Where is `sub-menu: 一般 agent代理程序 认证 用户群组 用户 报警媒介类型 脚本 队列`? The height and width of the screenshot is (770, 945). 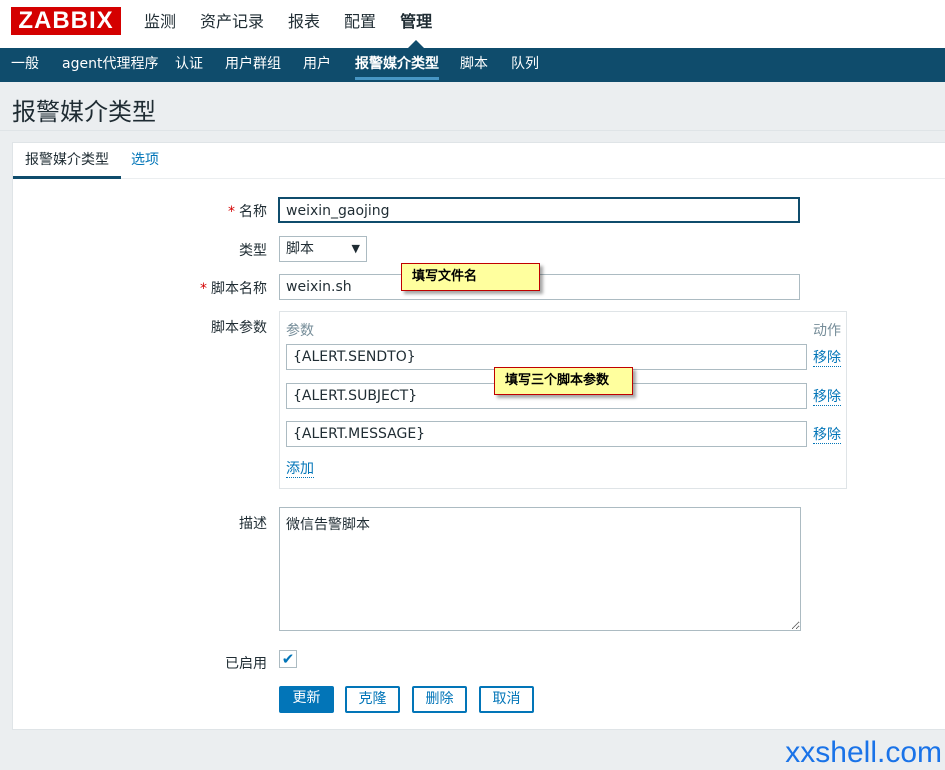 sub-menu: 一般 agent代理程序 认证 用户群组 用户 报警媒介类型 脚本 队列 is located at coordinates (472, 65).